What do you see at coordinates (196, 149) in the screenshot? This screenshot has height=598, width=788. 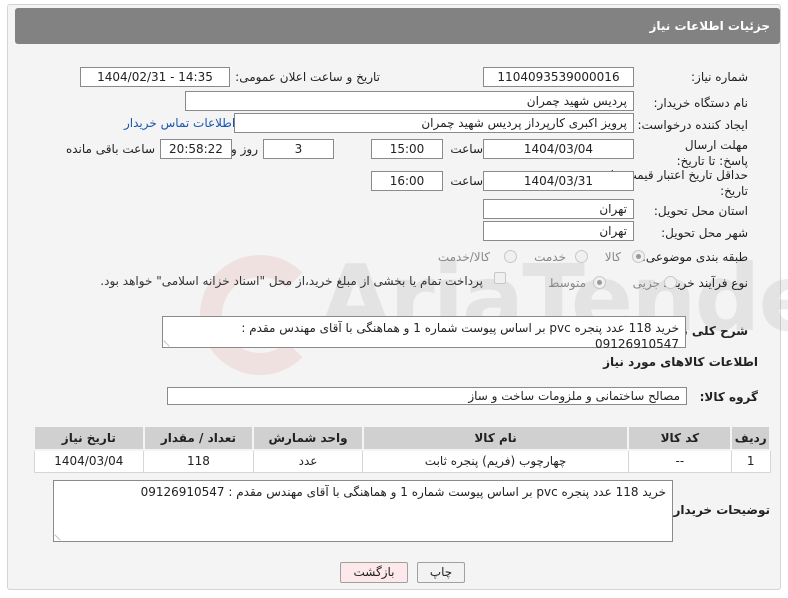 I see `remaining-time-field: 20:58:22` at bounding box center [196, 149].